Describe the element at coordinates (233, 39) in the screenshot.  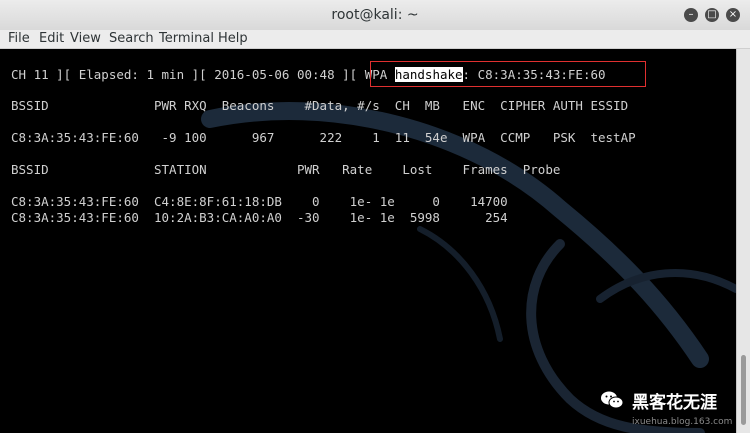
I see `menu-help: Help` at that location.